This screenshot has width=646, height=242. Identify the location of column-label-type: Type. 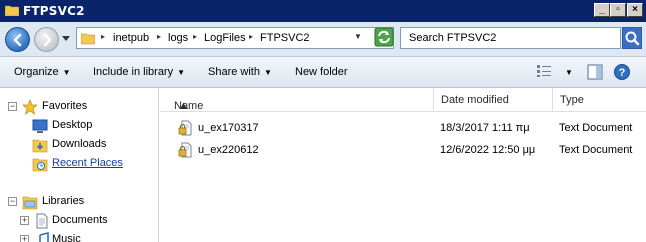
(572, 100).